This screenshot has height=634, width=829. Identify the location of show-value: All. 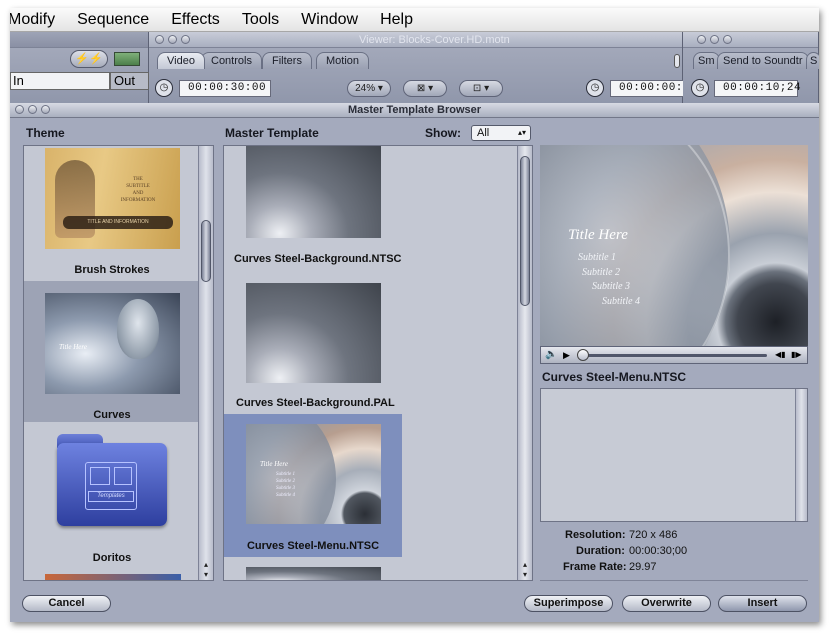
(483, 133).